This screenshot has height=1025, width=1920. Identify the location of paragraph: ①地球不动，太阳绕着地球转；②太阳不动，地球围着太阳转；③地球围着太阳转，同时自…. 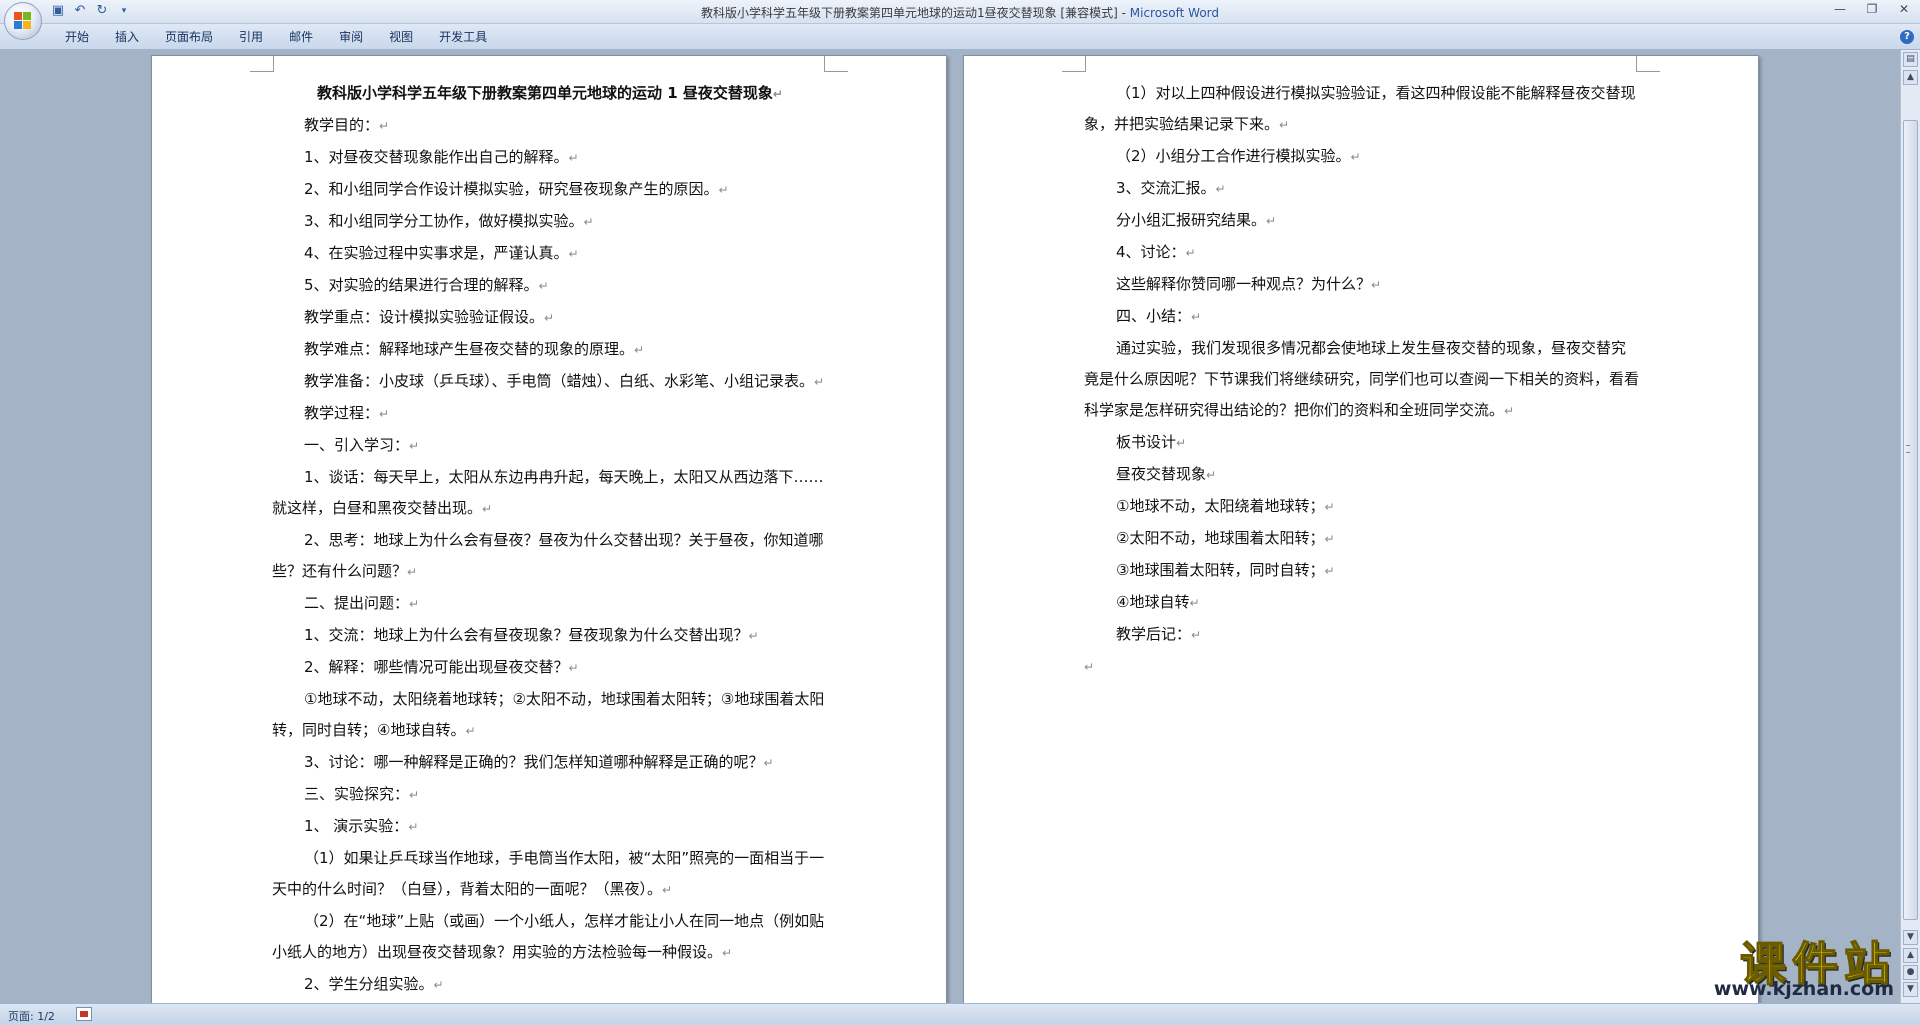
(550, 715).